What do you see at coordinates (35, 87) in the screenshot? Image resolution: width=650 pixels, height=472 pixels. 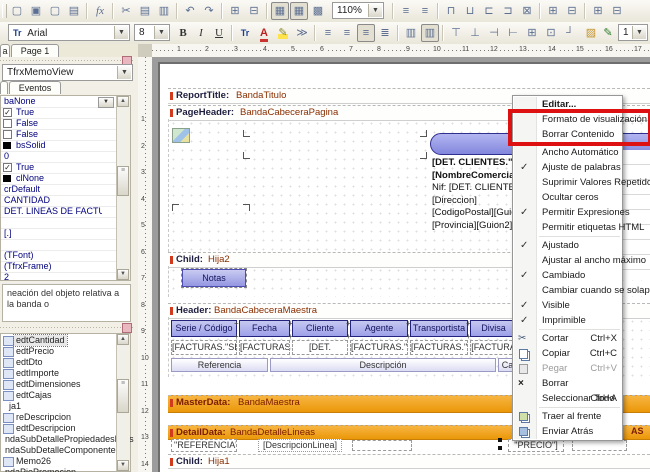 I see `tab-events: Eventos` at bounding box center [35, 87].